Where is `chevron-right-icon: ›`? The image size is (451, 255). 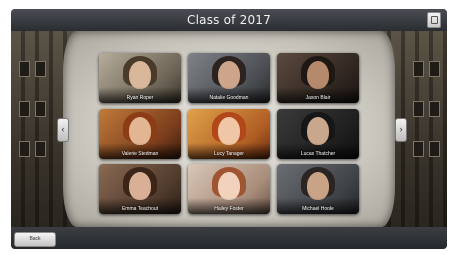
chevron-right-icon: › is located at coordinates (401, 129).